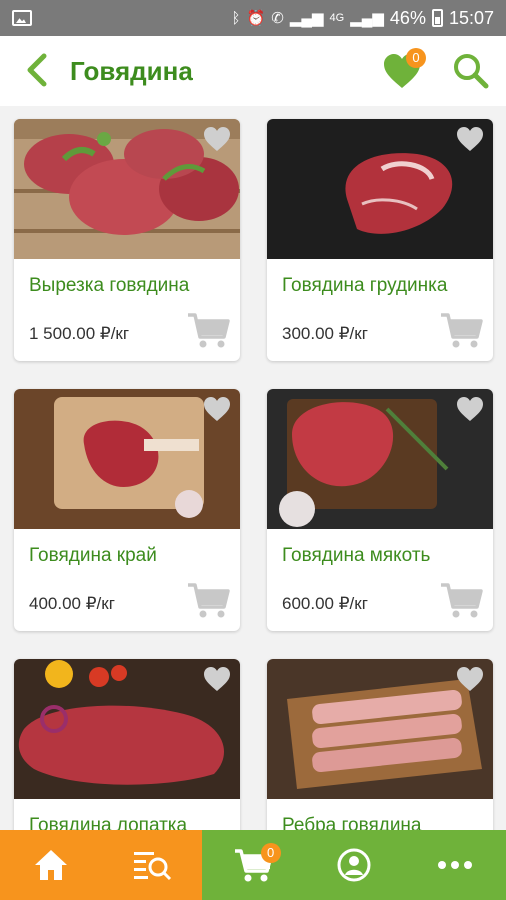 Image resolution: width=506 pixels, height=900 pixels. Describe the element at coordinates (256, 865) in the screenshot. I see `cart-button: 0` at that location.